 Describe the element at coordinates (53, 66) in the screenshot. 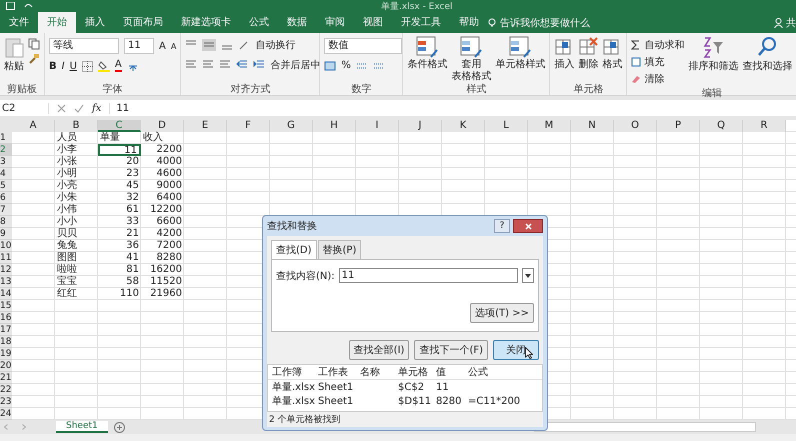

I see `text-style-button: B` at that location.